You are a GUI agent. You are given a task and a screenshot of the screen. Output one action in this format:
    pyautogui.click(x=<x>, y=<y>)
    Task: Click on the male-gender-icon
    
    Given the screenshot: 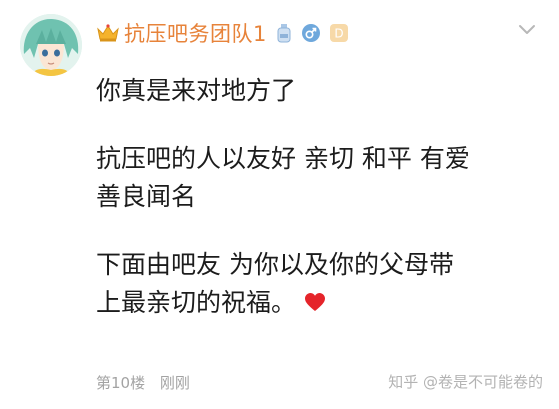 What is the action you would take?
    pyautogui.click(x=310, y=33)
    